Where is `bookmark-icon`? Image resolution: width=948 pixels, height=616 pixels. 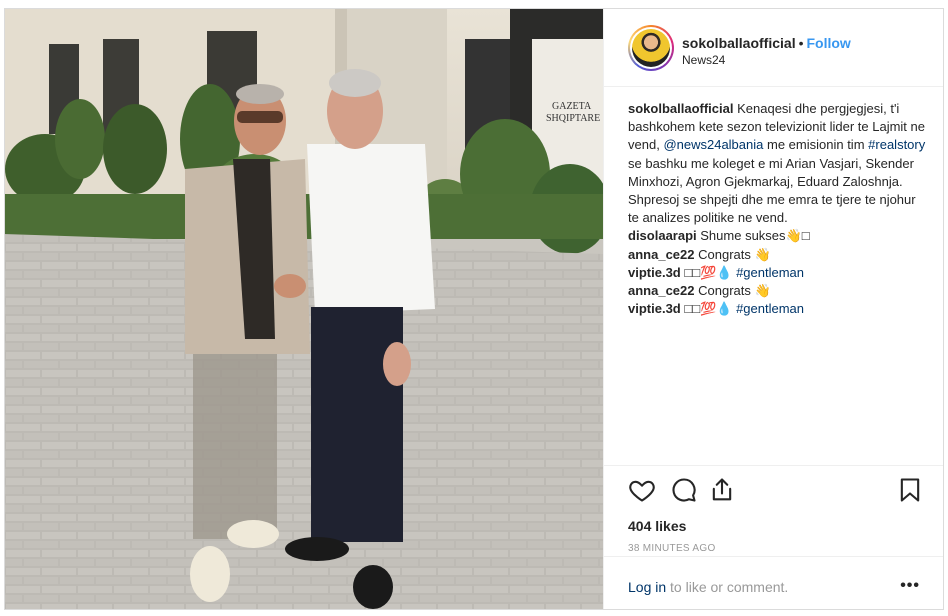
bookmark-icon is located at coordinates (912, 492).